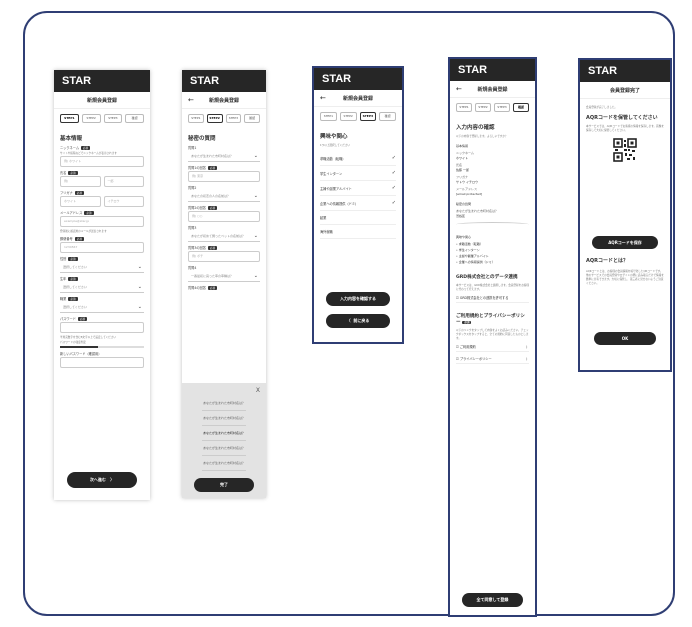  I want to click on interest-item: 主婦や副業アルバイト ✓, so click(358, 188).